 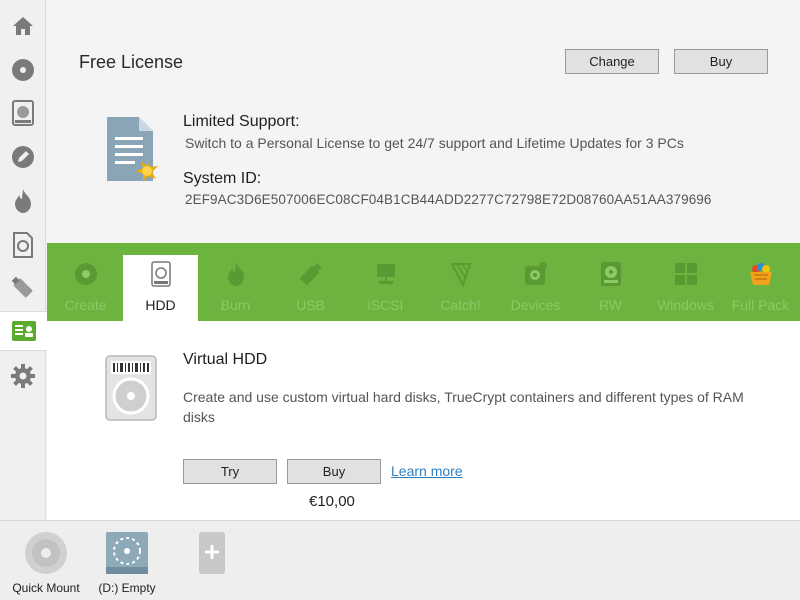 I want to click on add-drive-button, so click(x=212, y=548).